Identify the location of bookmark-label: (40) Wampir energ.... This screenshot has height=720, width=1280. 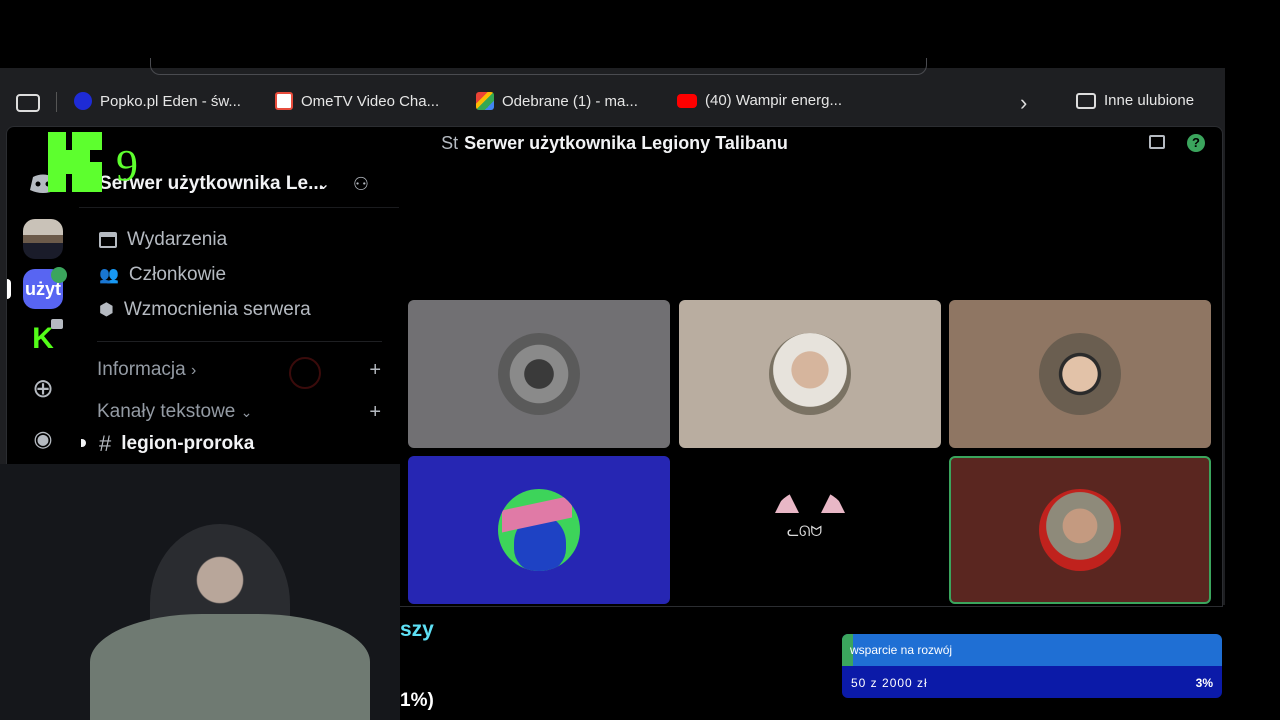
(773, 100).